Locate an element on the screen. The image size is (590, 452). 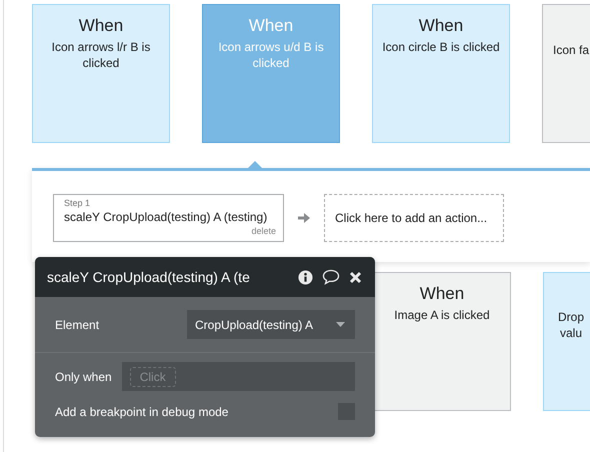
event-description: Icon arrows u/d B is clicked is located at coordinates (271, 55).